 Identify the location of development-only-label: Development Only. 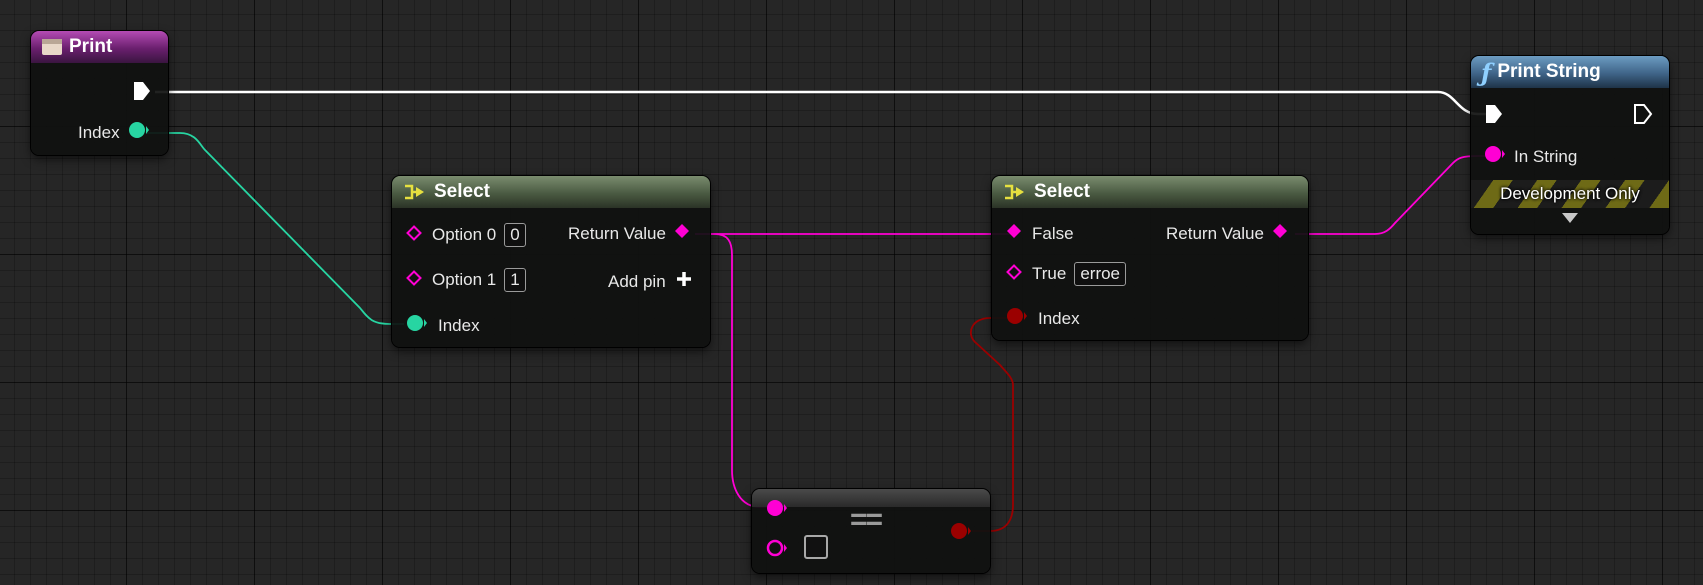
(1570, 193).